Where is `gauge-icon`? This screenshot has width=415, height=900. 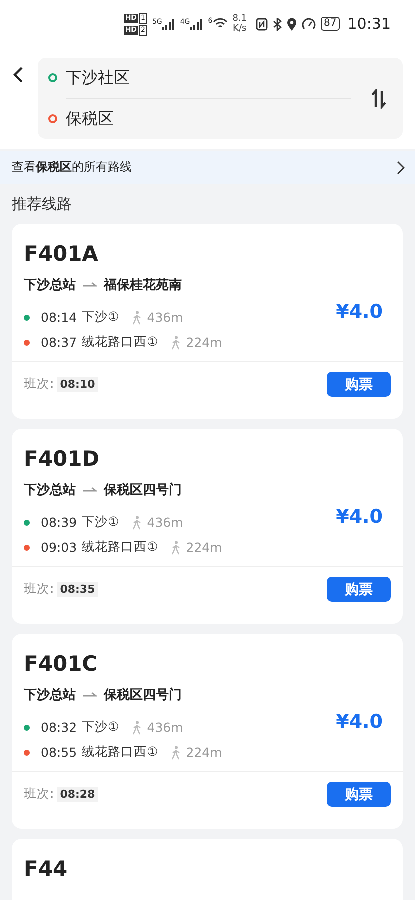
gauge-icon is located at coordinates (309, 24).